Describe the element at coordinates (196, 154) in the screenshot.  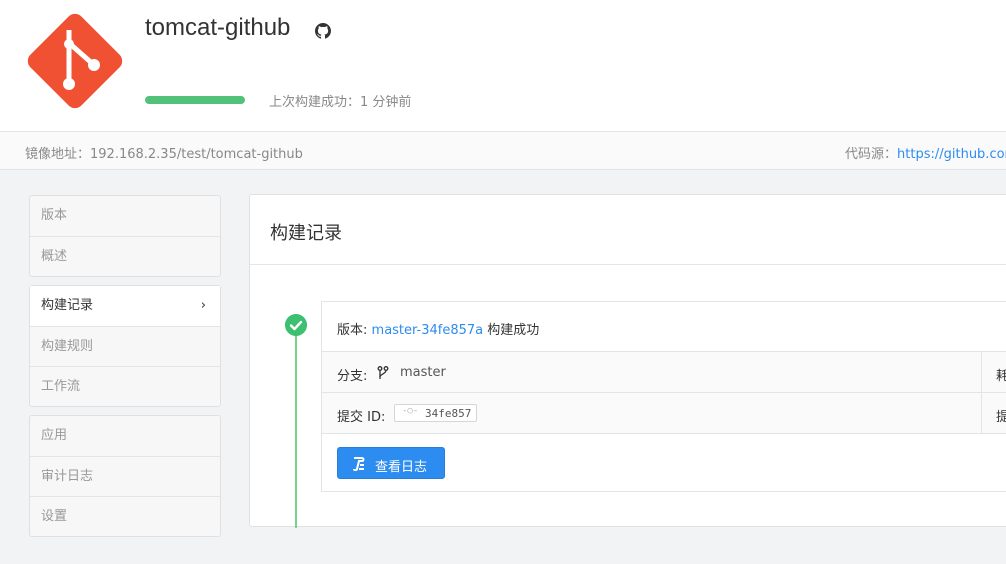
I see `mirror-value: 192.168.2.35/test/tomcat-github` at that location.